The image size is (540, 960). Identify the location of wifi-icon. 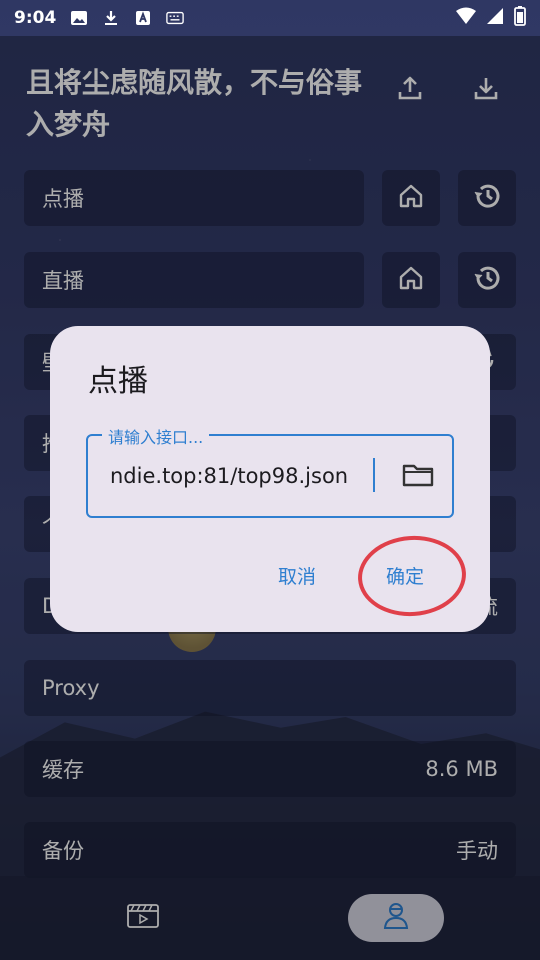
(466, 18).